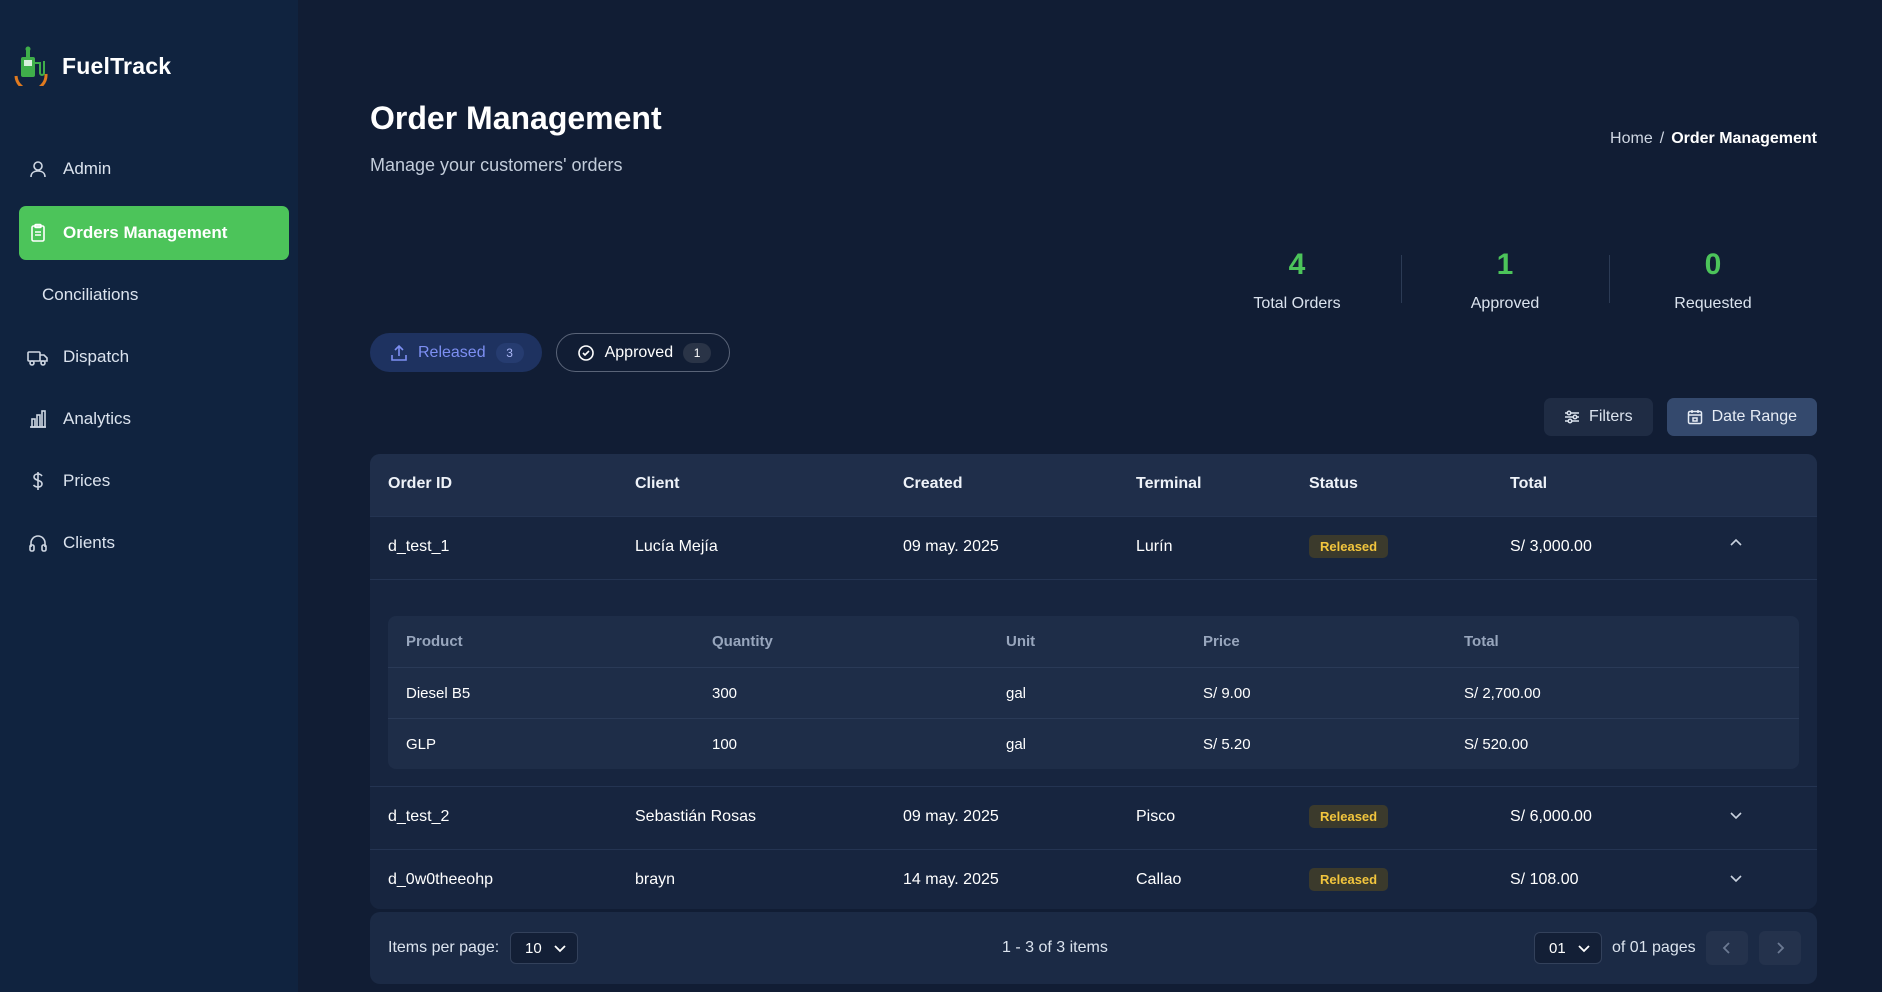 The width and height of the screenshot is (1882, 992). I want to click on sidebar-item-prices: Prices, so click(154, 481).